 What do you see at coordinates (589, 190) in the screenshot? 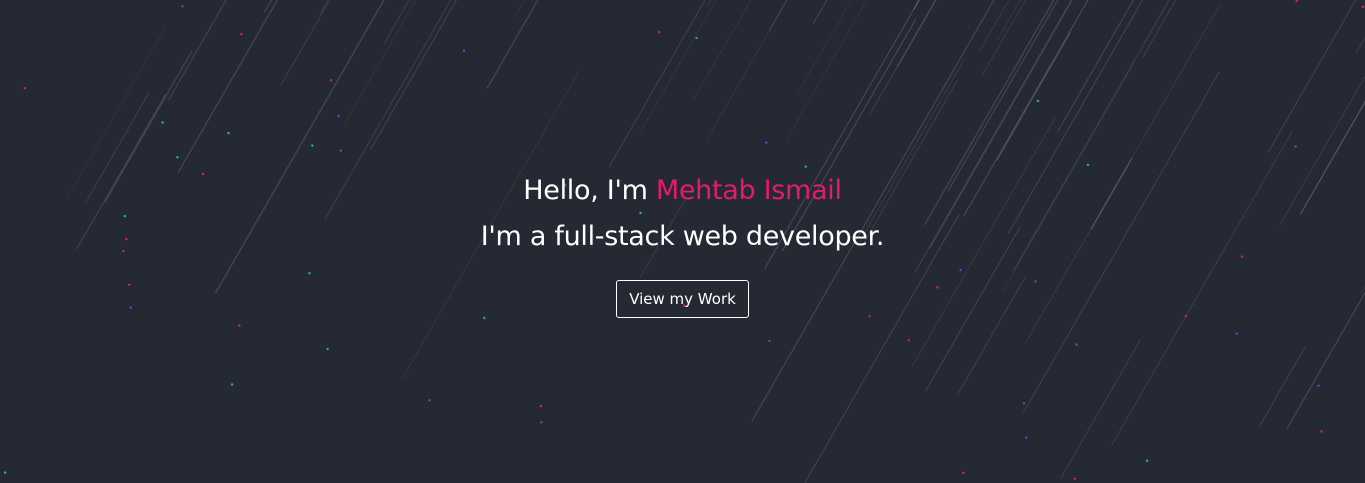
I see `greeting-text: Hello, I'm` at bounding box center [589, 190].